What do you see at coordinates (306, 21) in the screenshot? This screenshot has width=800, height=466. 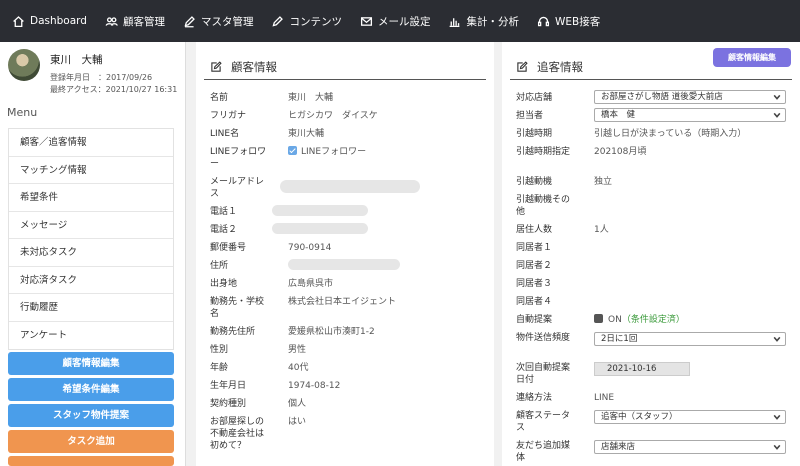 I see `nav-contents: コンテンツ` at bounding box center [306, 21].